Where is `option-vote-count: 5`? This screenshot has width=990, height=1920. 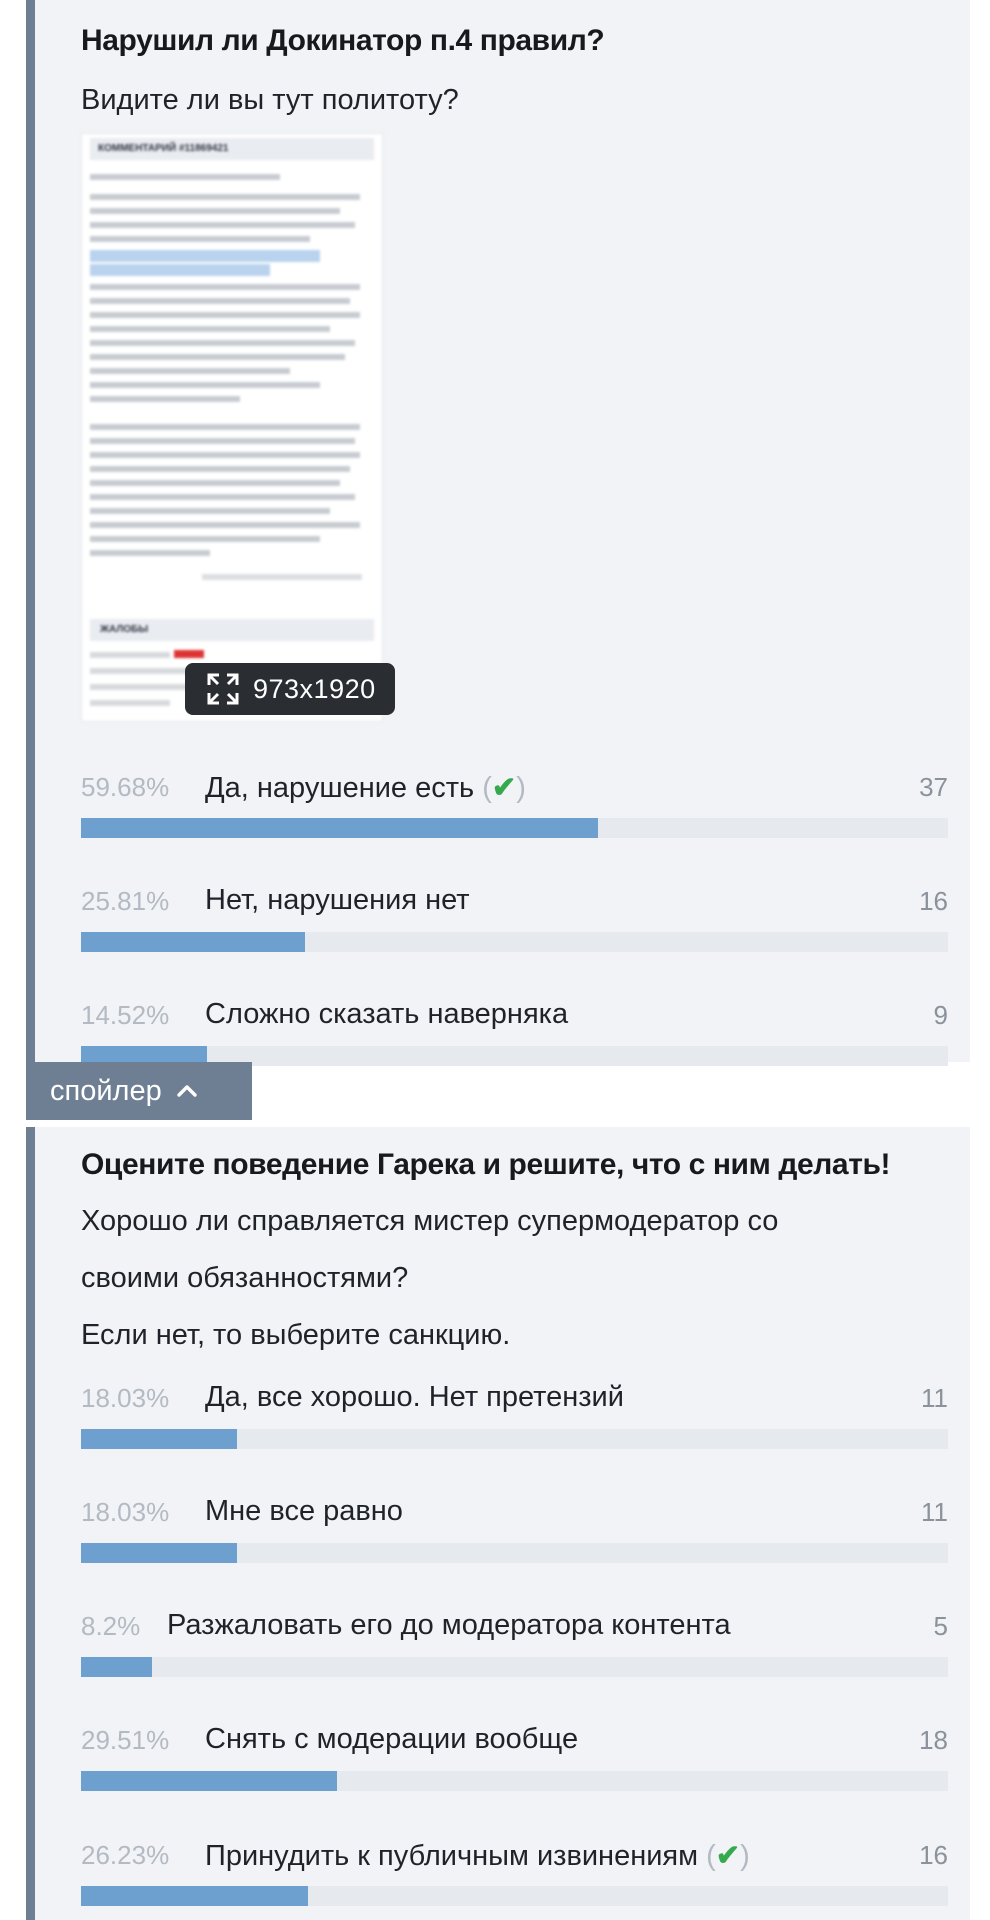 option-vote-count: 5 is located at coordinates (940, 1626).